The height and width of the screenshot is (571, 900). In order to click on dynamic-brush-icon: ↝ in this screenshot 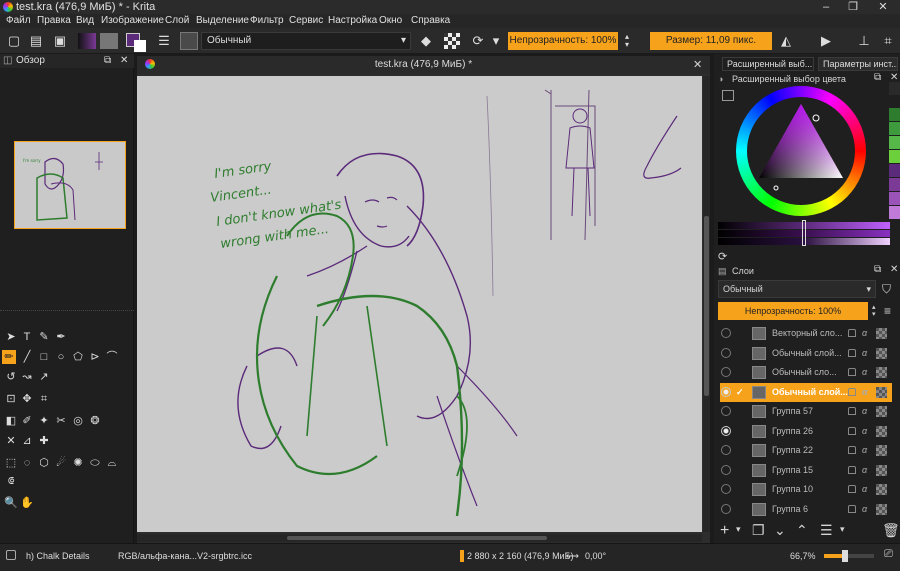, I will do `click(27, 377)`.